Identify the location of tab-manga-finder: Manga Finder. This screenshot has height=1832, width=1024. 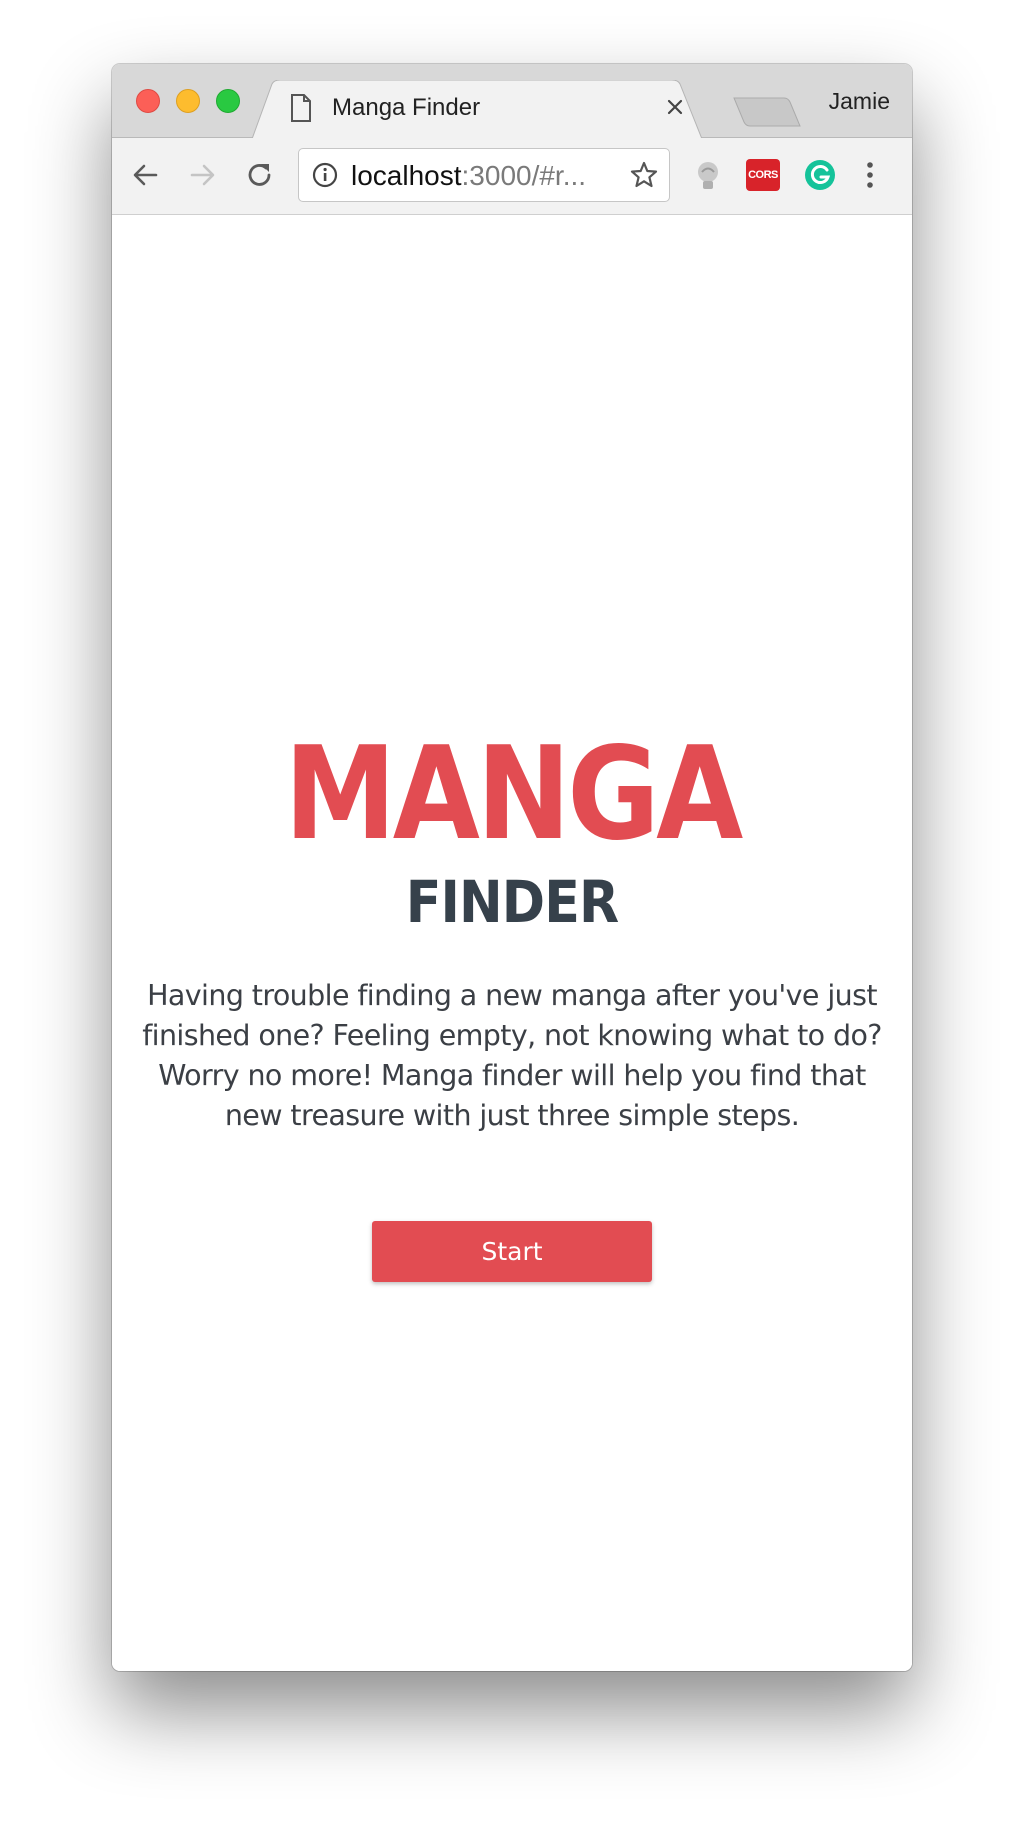
(477, 109).